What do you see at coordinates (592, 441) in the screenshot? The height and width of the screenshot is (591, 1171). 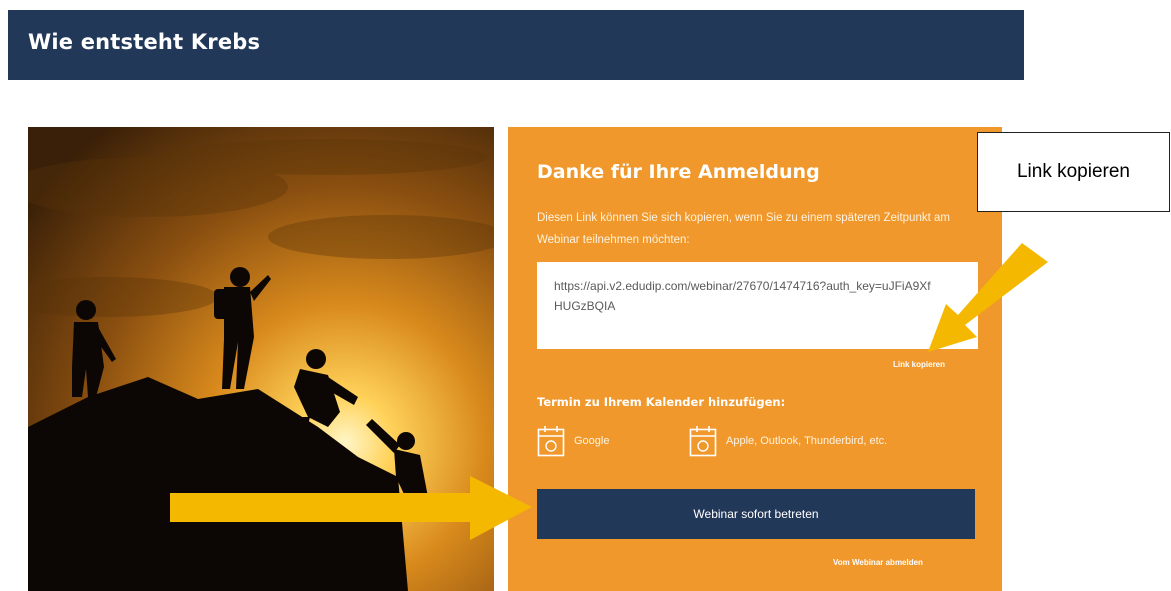 I see `calendar-google-label: Google` at bounding box center [592, 441].